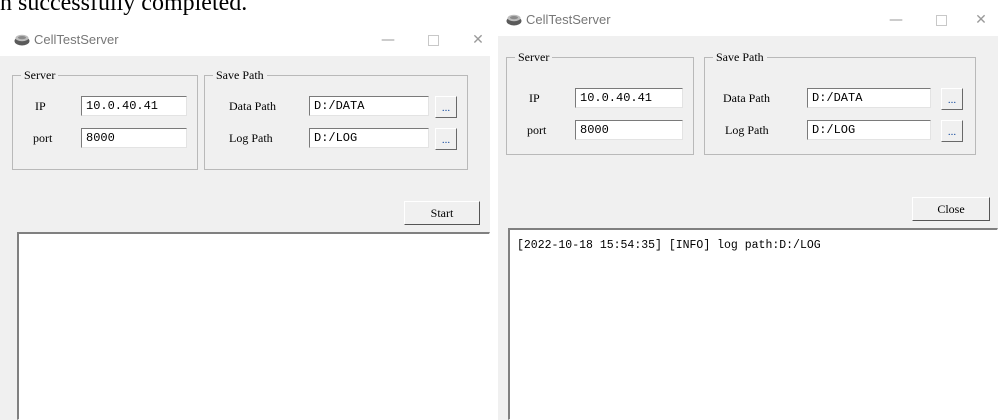  Describe the element at coordinates (442, 213) in the screenshot. I see `start-button: Start` at that location.